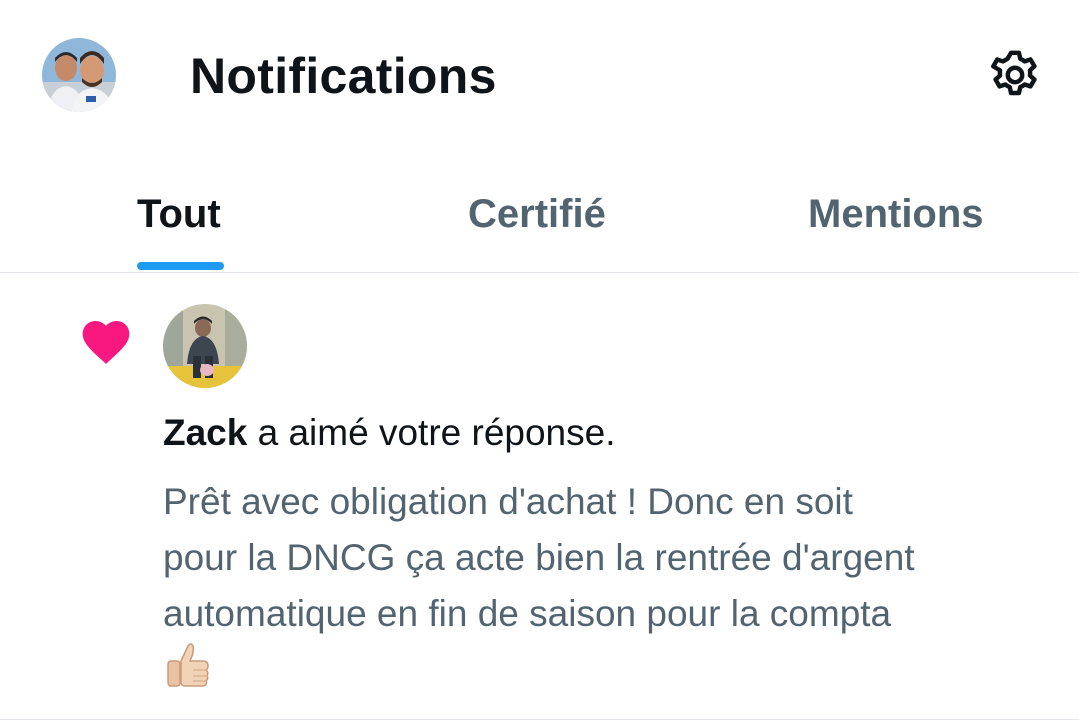 This screenshot has height=725, width=1079. Describe the element at coordinates (188, 665) in the screenshot. I see `thumbs-up-icon` at that location.